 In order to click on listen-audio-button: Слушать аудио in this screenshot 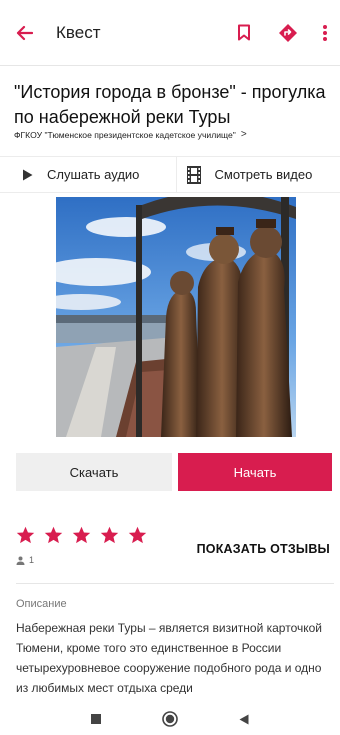, I will do `click(88, 174)`.